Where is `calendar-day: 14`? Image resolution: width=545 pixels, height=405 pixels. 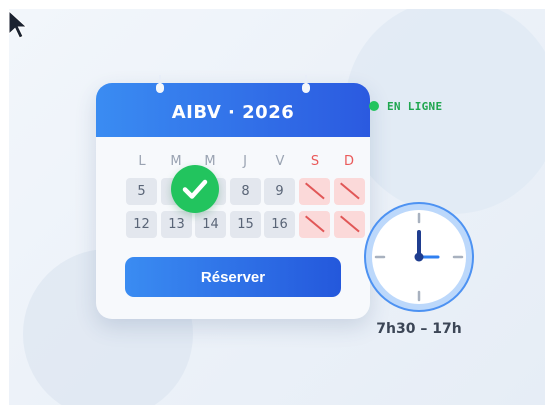
calendar-day: 14 is located at coordinates (210, 224).